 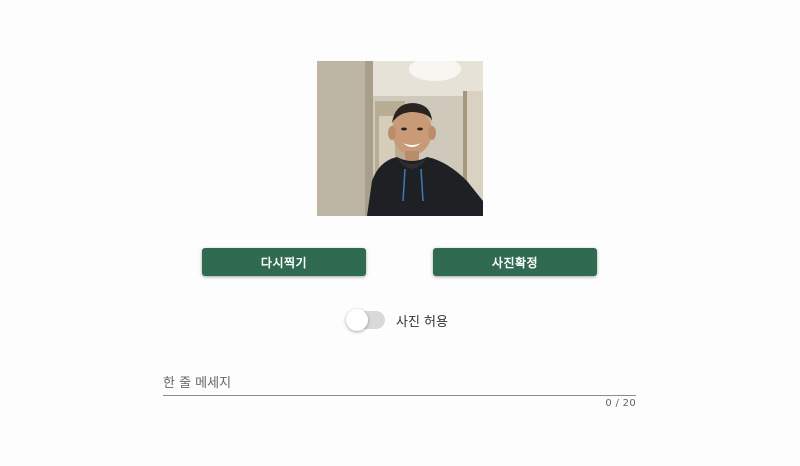 I want to click on retake-button: 다시찍기, so click(x=284, y=262).